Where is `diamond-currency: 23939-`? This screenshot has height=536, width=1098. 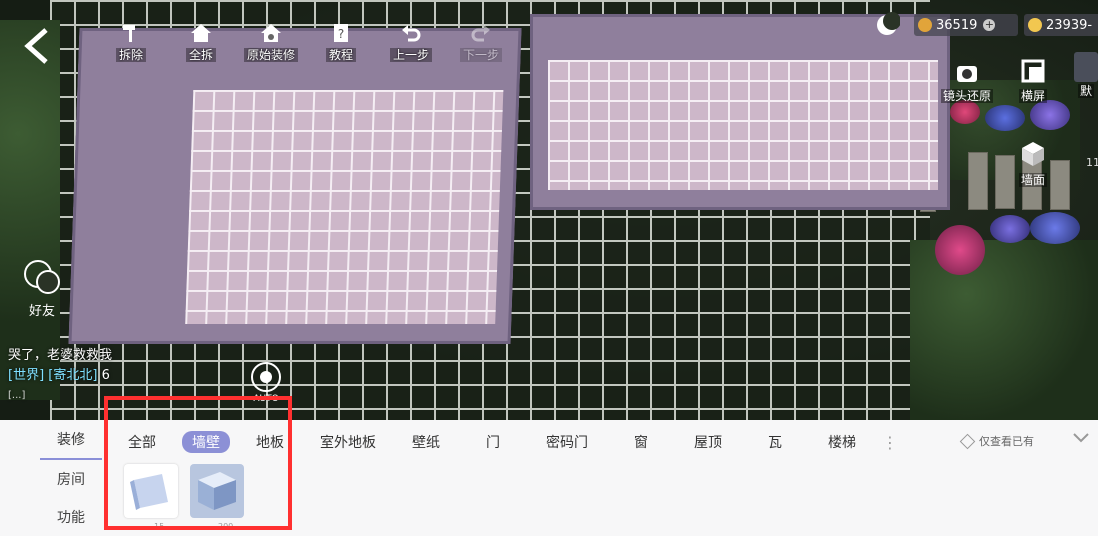
diamond-currency: 23939- is located at coordinates (1061, 25).